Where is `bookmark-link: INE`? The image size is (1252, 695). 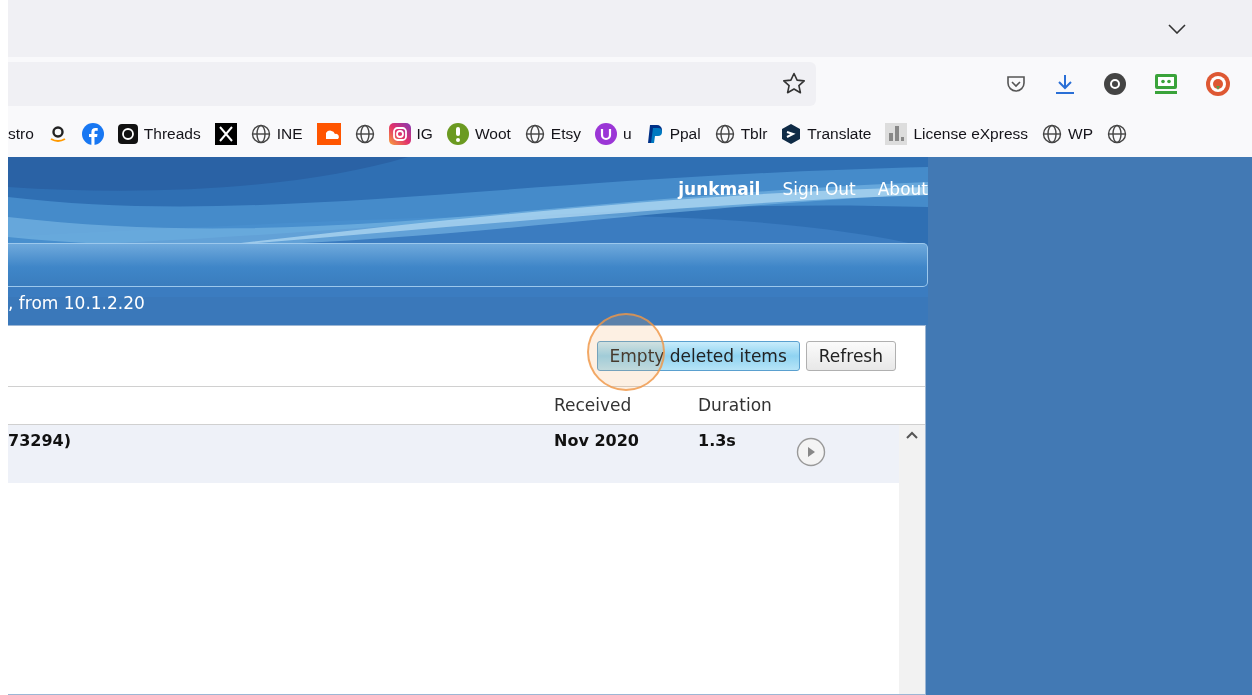 bookmark-link: INE is located at coordinates (289, 133).